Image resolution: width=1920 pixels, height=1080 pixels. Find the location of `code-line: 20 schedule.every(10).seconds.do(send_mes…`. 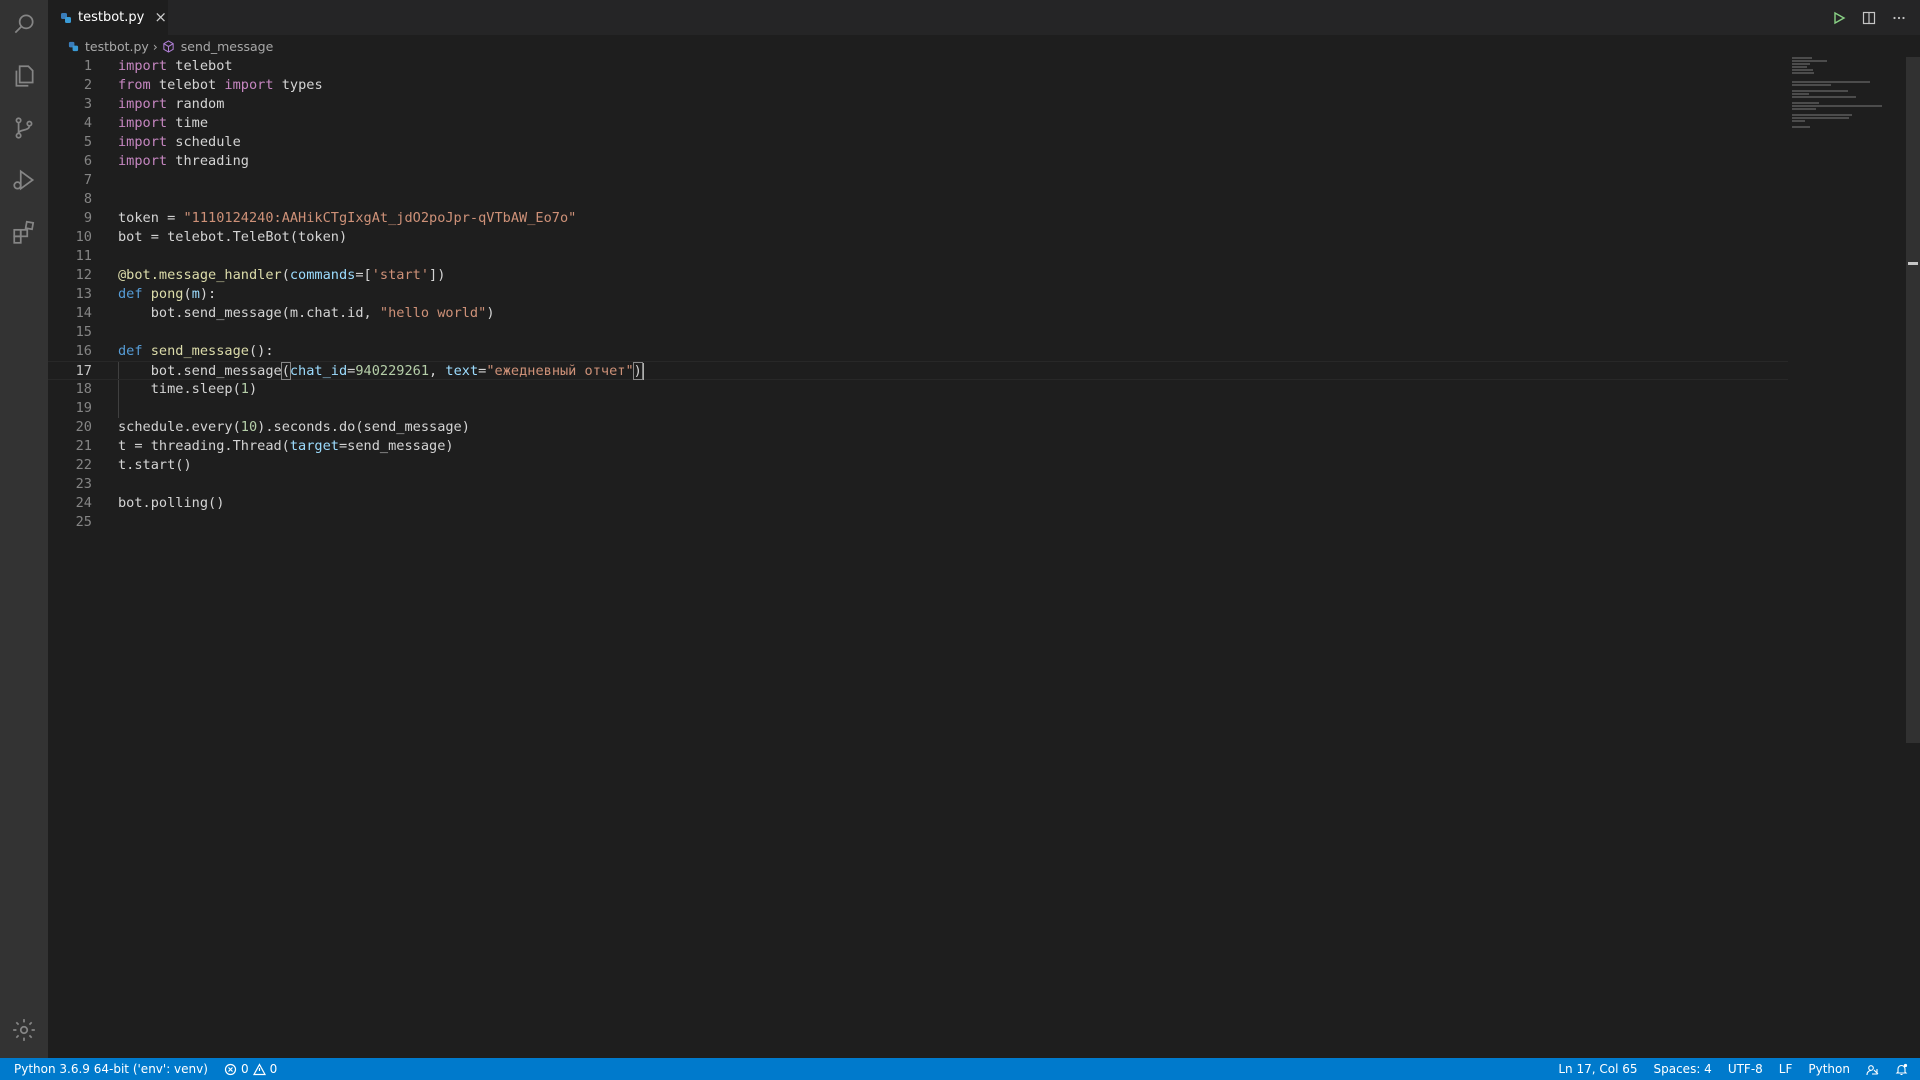

code-line: 20 schedule.every(10).seconds.do(send_mes… is located at coordinates (918, 427).